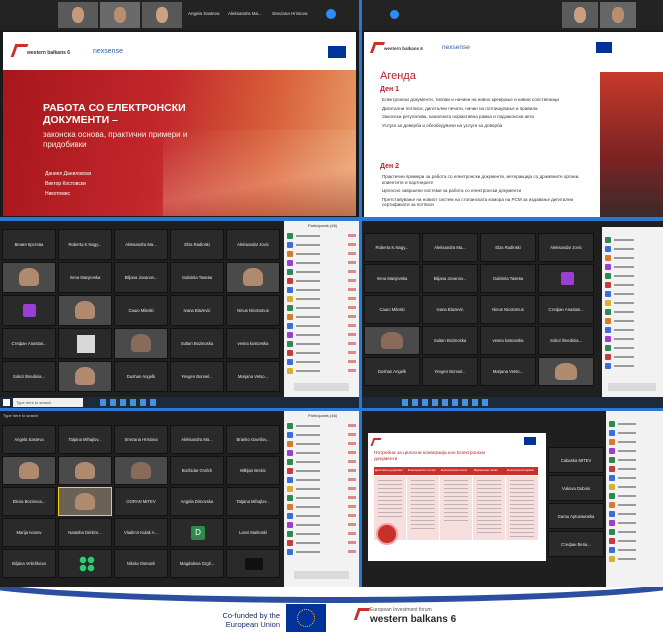  I want to click on participant-tile: Сашо Mileski, so click(392, 309).